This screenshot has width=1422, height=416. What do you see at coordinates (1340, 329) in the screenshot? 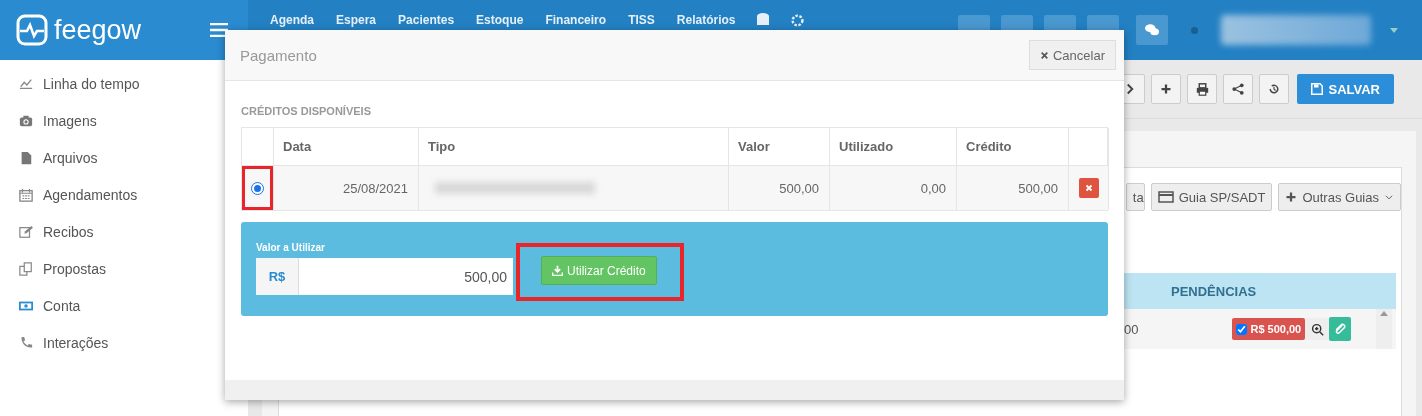
I see `paperclip-icon` at bounding box center [1340, 329].